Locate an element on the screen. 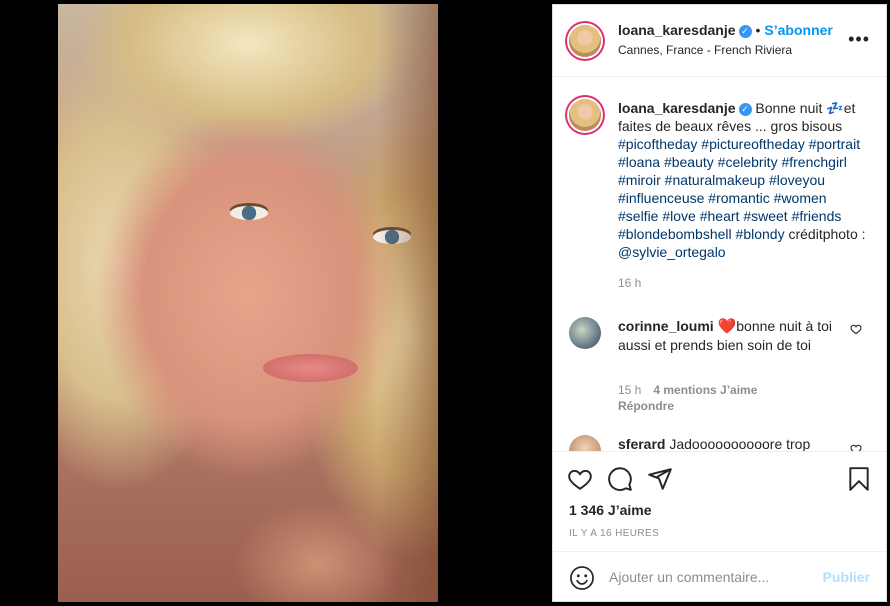  hashtag-link: #pictureoftheday is located at coordinates (753, 144).